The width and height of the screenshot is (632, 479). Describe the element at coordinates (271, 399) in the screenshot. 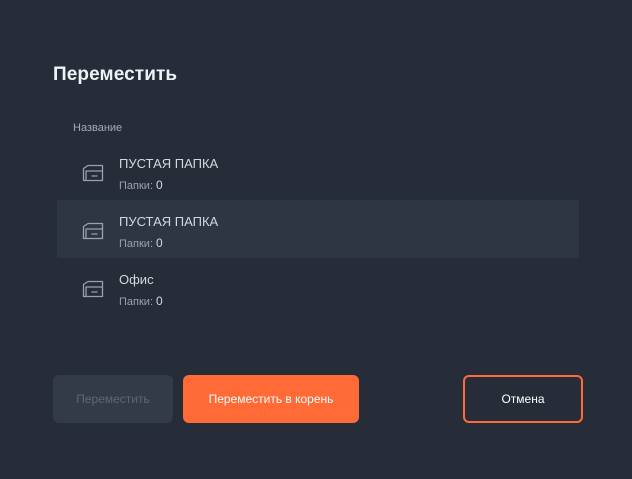

I see `move-to-root-button: Переместить в корень` at that location.